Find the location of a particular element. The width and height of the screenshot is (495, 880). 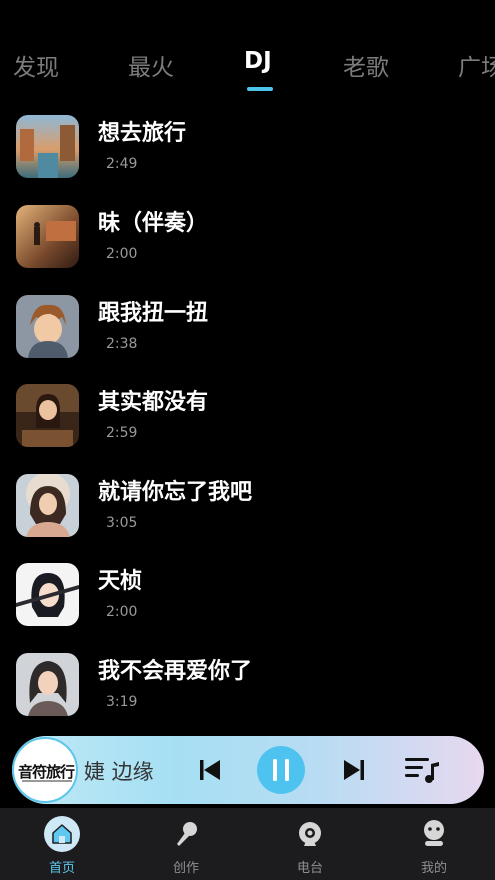

active-tab-indicator is located at coordinates (260, 89).